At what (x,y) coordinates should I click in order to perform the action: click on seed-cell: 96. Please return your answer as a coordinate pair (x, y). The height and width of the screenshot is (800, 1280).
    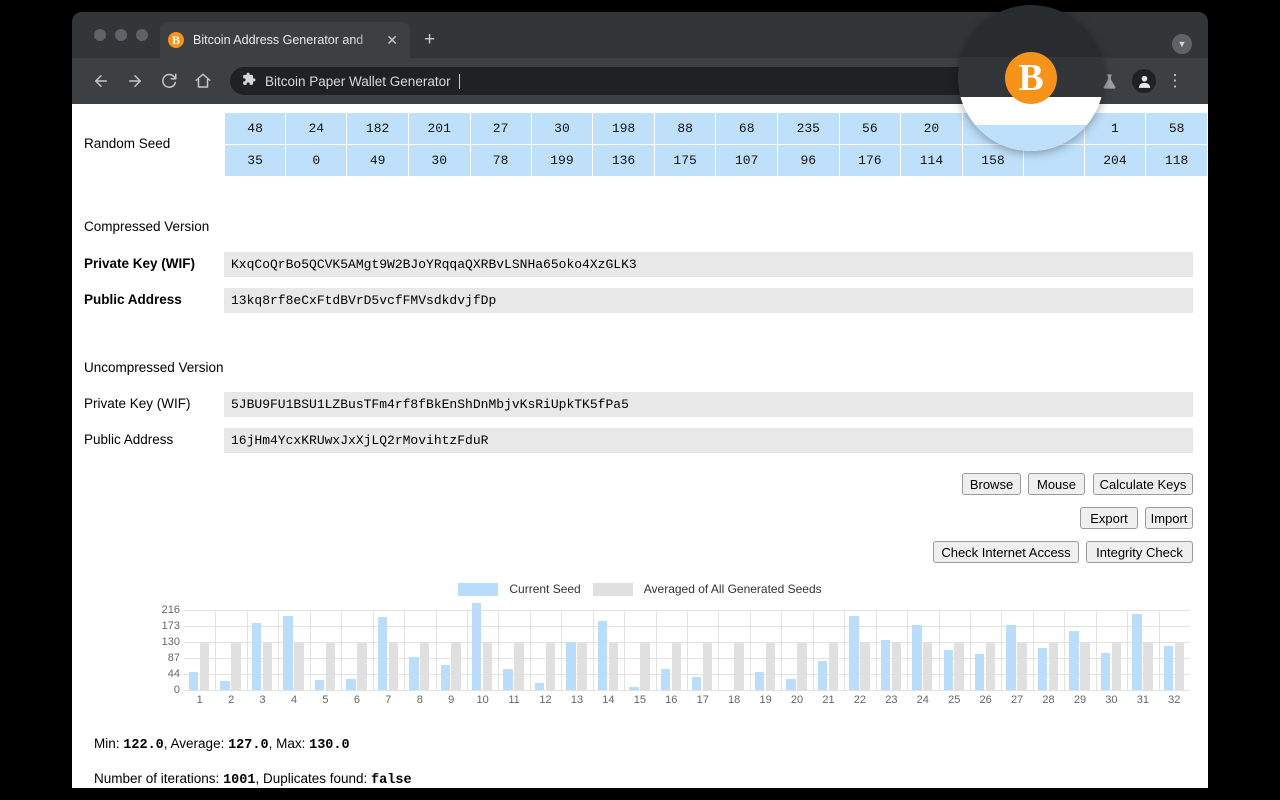
    Looking at the image, I should click on (808, 160).